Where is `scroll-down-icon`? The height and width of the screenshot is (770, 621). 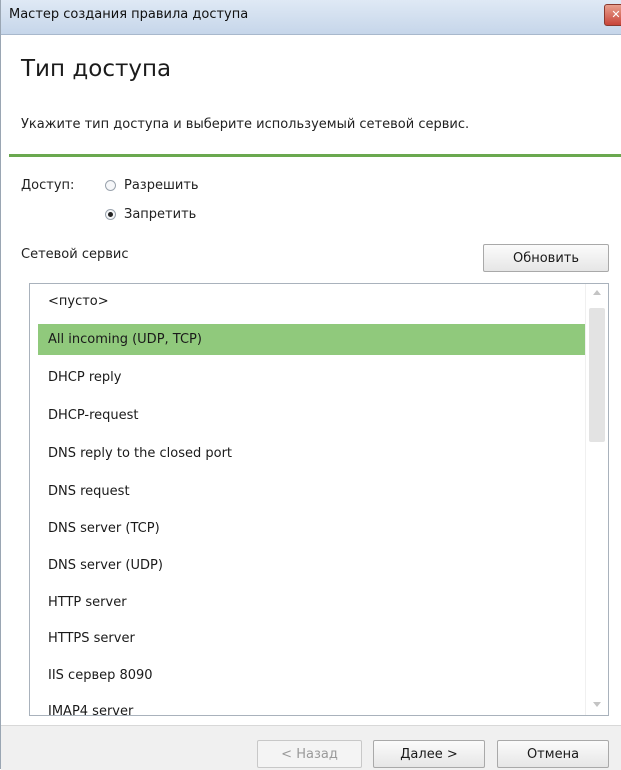 scroll-down-icon is located at coordinates (597, 704).